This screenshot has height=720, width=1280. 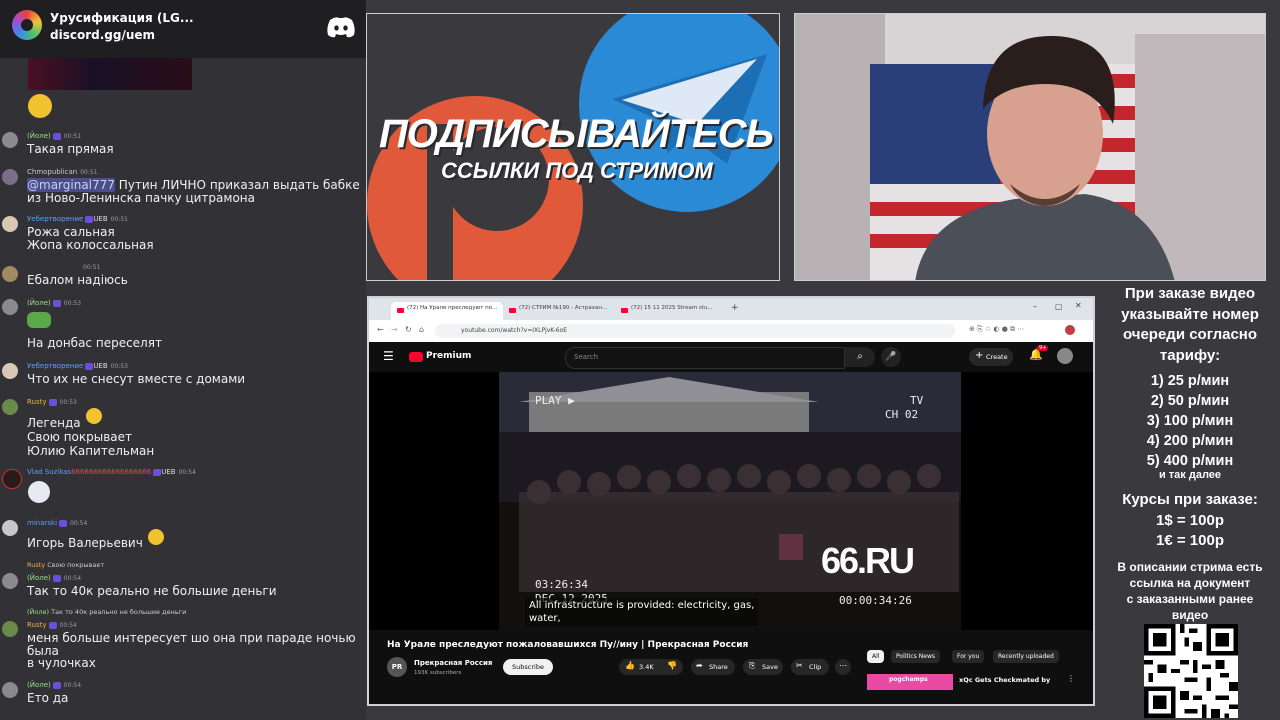 What do you see at coordinates (1070, 330) in the screenshot?
I see `profile-avatar` at bounding box center [1070, 330].